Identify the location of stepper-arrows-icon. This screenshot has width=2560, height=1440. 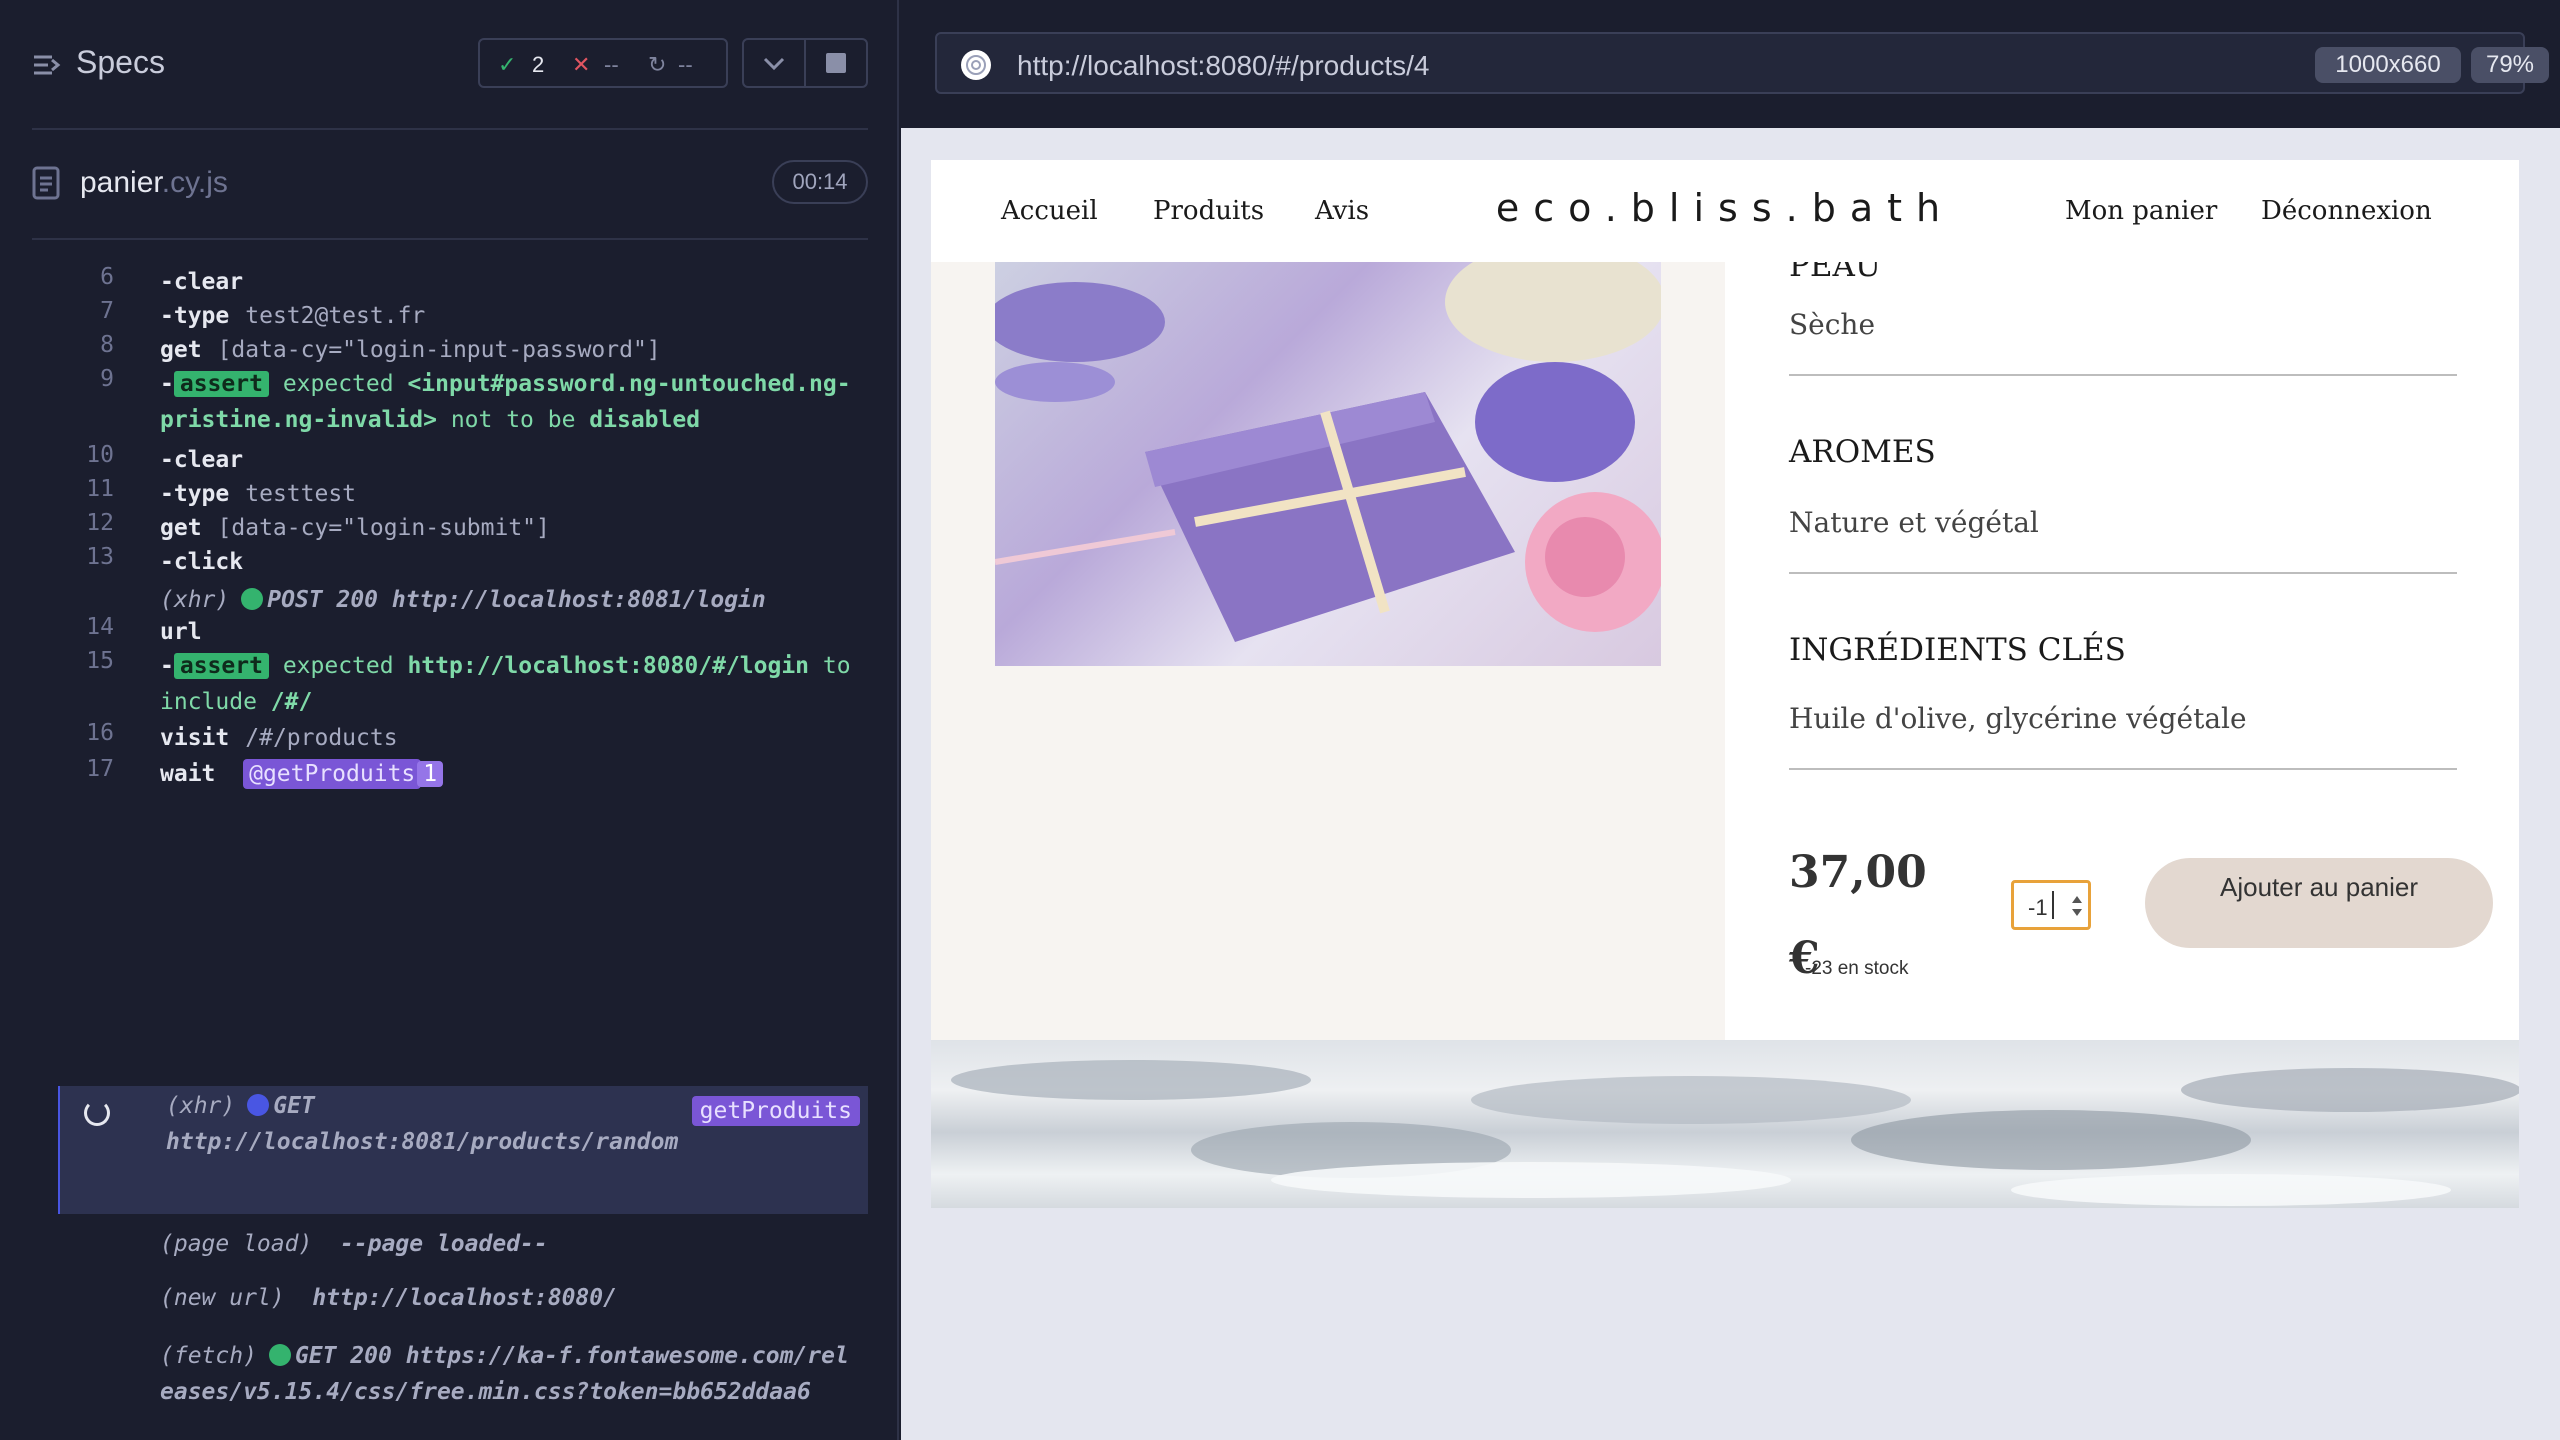
(2077, 906).